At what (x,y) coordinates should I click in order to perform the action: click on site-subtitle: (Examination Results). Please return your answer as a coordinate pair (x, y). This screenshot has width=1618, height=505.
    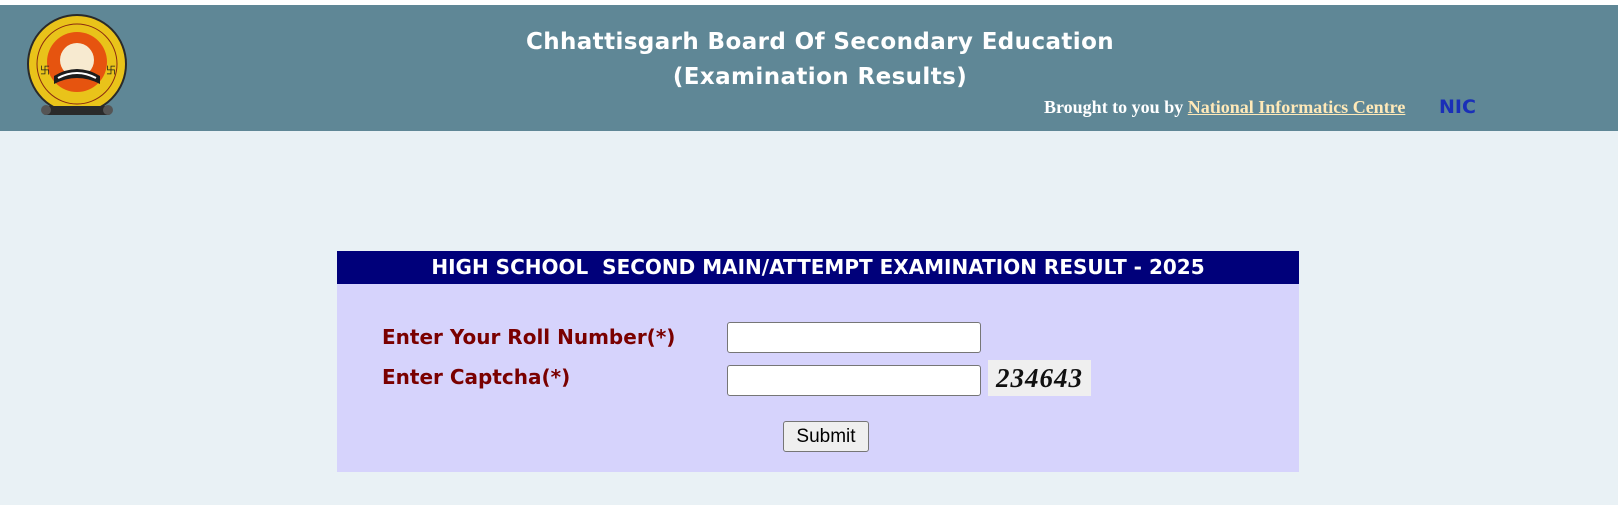
    Looking at the image, I should click on (820, 77).